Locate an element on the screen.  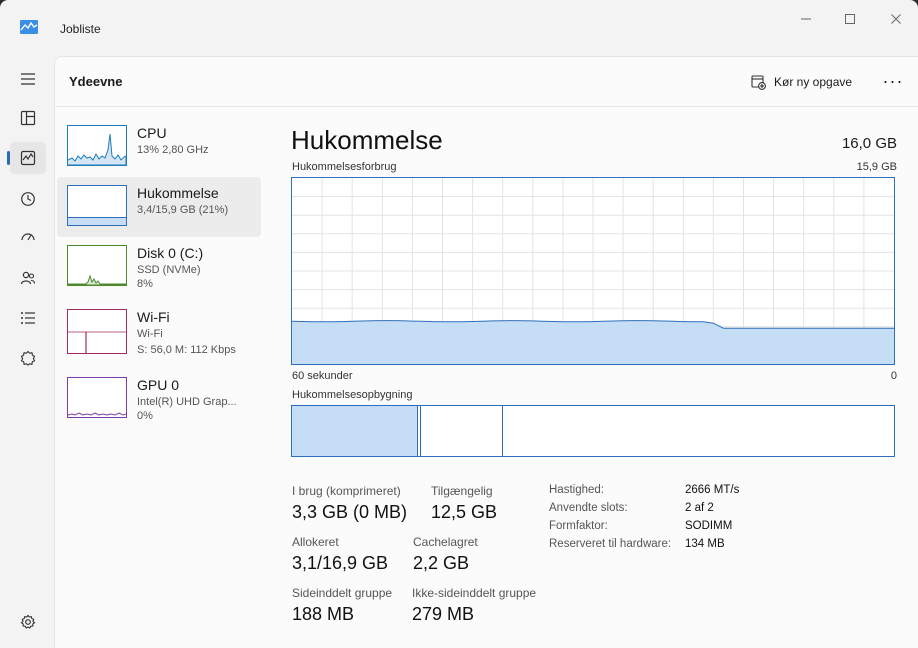
window-title: Jobliste is located at coordinates (80, 29).